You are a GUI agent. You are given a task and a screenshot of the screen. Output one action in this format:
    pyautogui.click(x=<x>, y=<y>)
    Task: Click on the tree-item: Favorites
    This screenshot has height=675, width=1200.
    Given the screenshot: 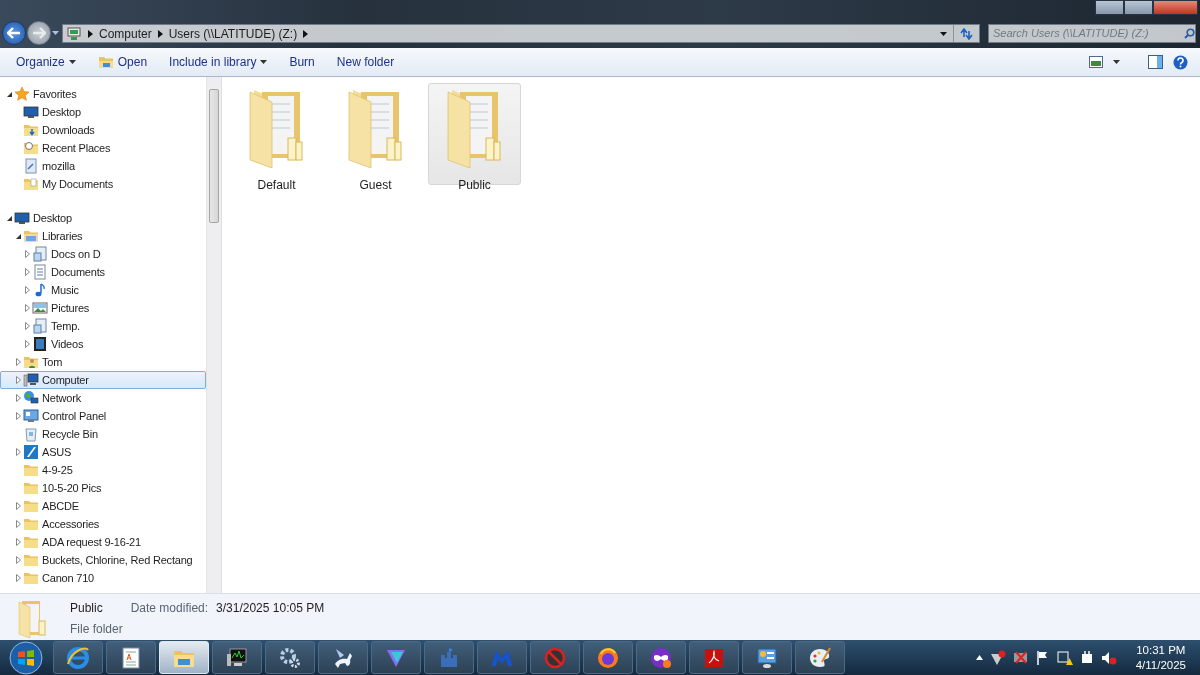 What is the action you would take?
    pyautogui.click(x=103, y=94)
    